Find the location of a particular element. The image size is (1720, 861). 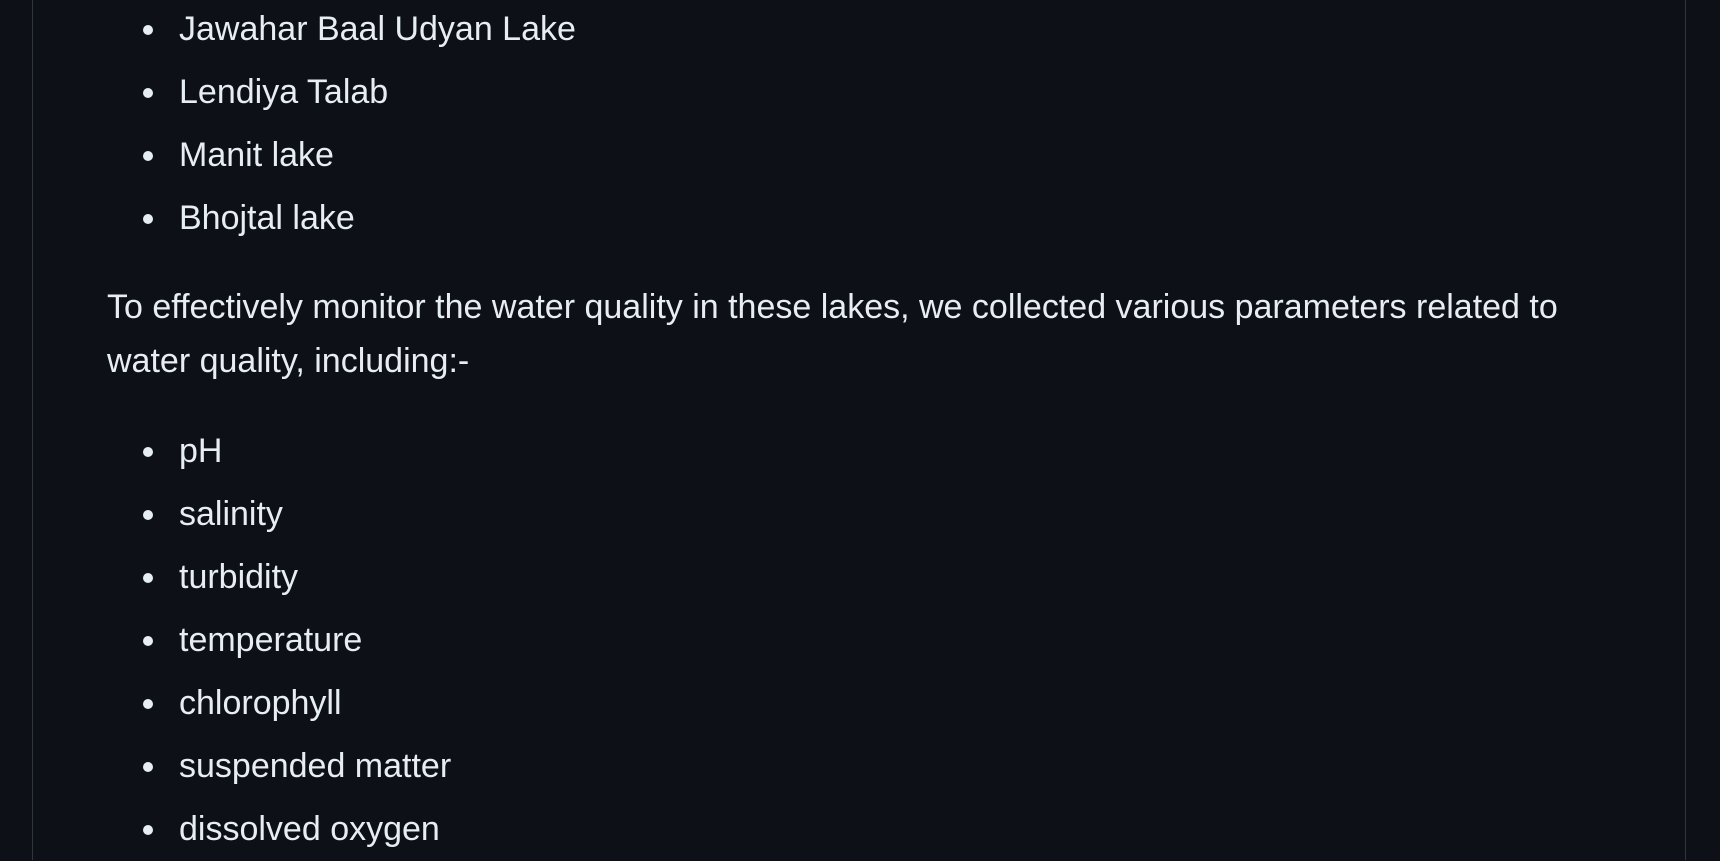

list-item: Jawahar Baal Udyan Lake is located at coordinates (341, 30).